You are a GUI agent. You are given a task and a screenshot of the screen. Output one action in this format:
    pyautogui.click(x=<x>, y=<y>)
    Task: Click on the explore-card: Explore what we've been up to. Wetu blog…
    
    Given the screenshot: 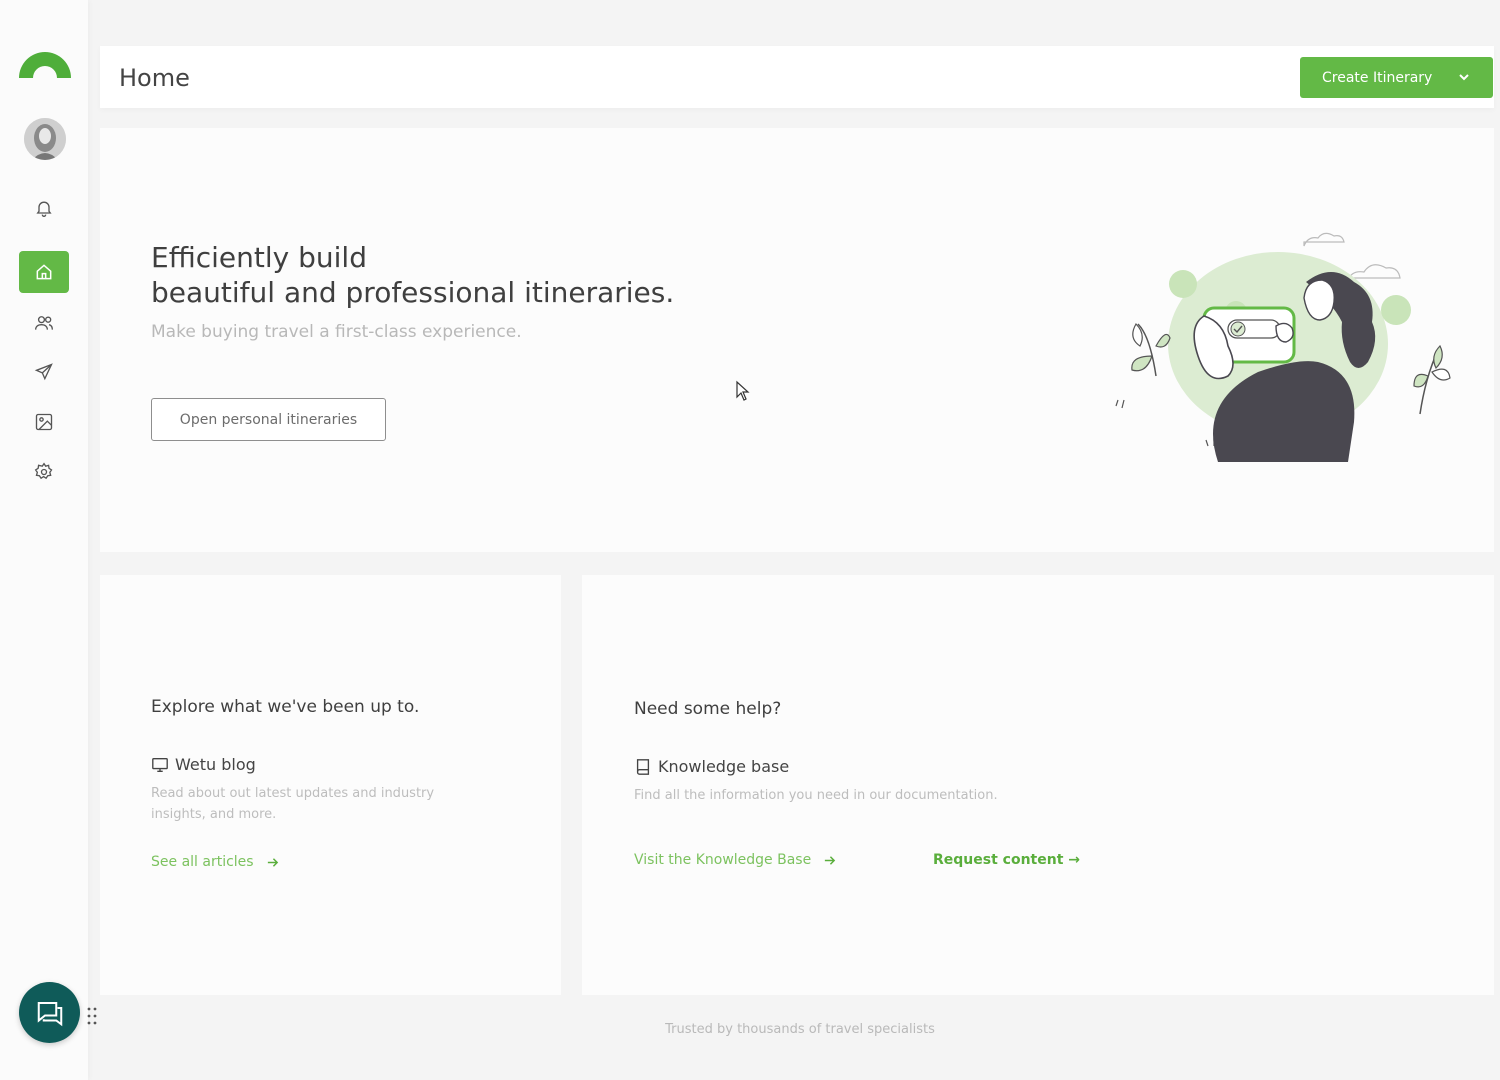 What is the action you would take?
    pyautogui.click(x=330, y=785)
    